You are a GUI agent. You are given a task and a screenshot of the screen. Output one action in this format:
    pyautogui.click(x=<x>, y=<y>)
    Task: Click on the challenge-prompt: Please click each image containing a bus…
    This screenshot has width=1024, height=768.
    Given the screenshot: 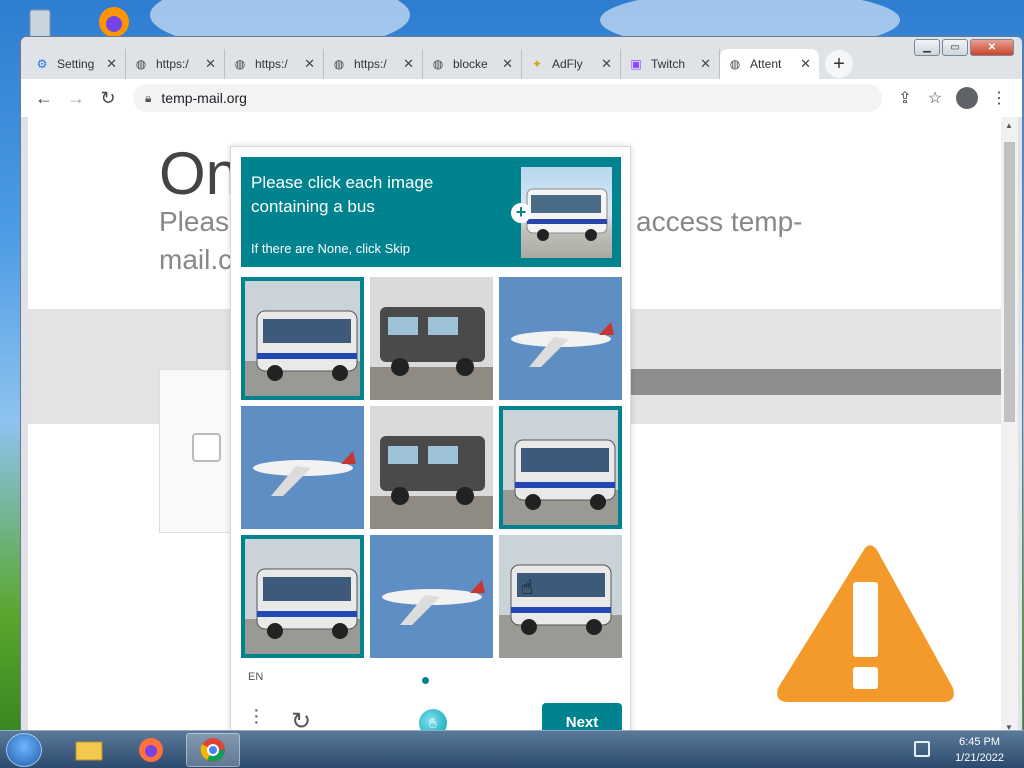 What is the action you would take?
    pyautogui.click(x=431, y=212)
    